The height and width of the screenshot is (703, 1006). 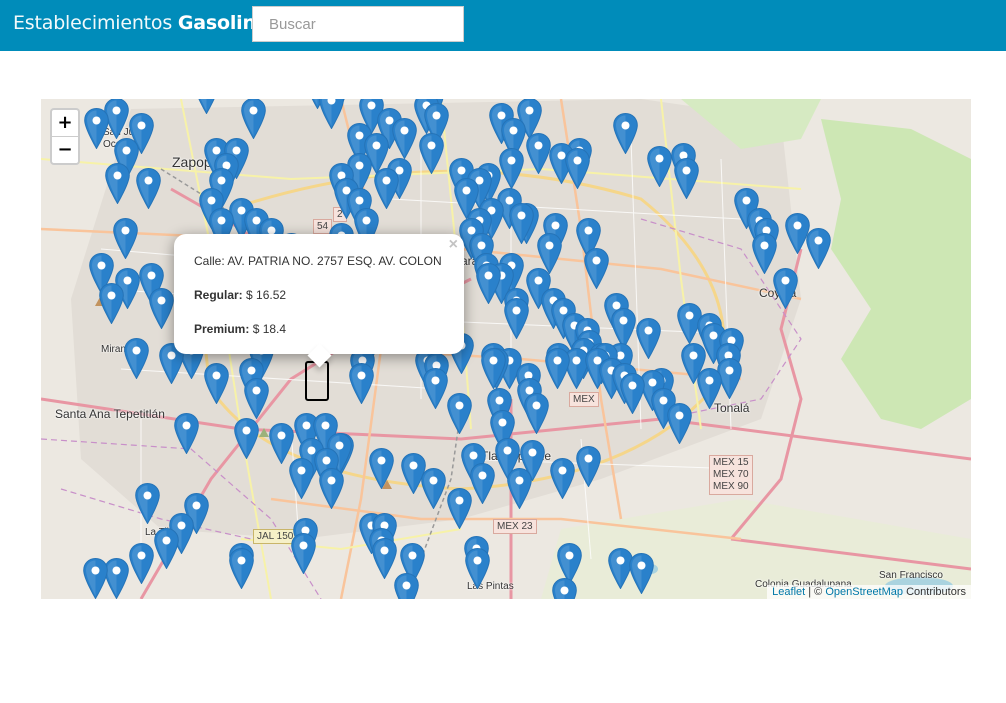 What do you see at coordinates (93, 23) in the screenshot?
I see `brand-light-text: Establecimientos` at bounding box center [93, 23].